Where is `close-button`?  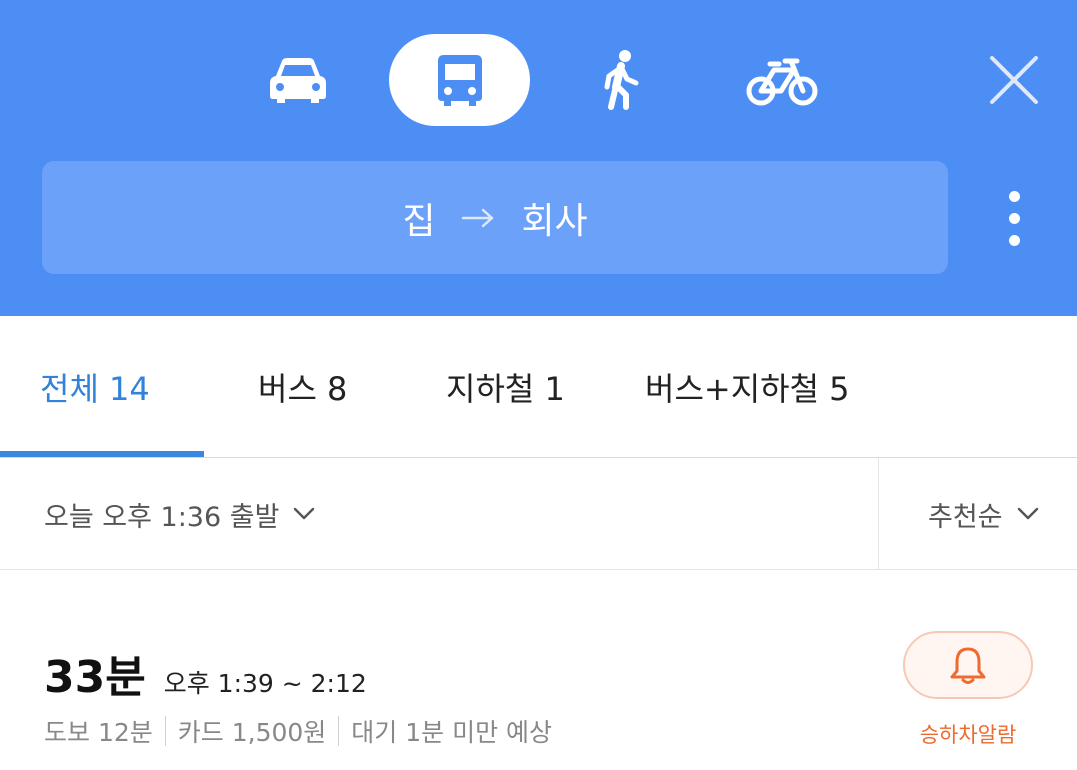 close-button is located at coordinates (1014, 80).